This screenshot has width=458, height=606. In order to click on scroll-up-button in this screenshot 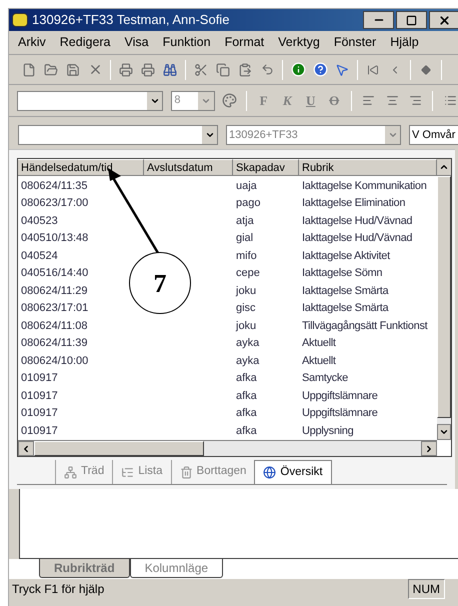, I will do `click(444, 167)`.